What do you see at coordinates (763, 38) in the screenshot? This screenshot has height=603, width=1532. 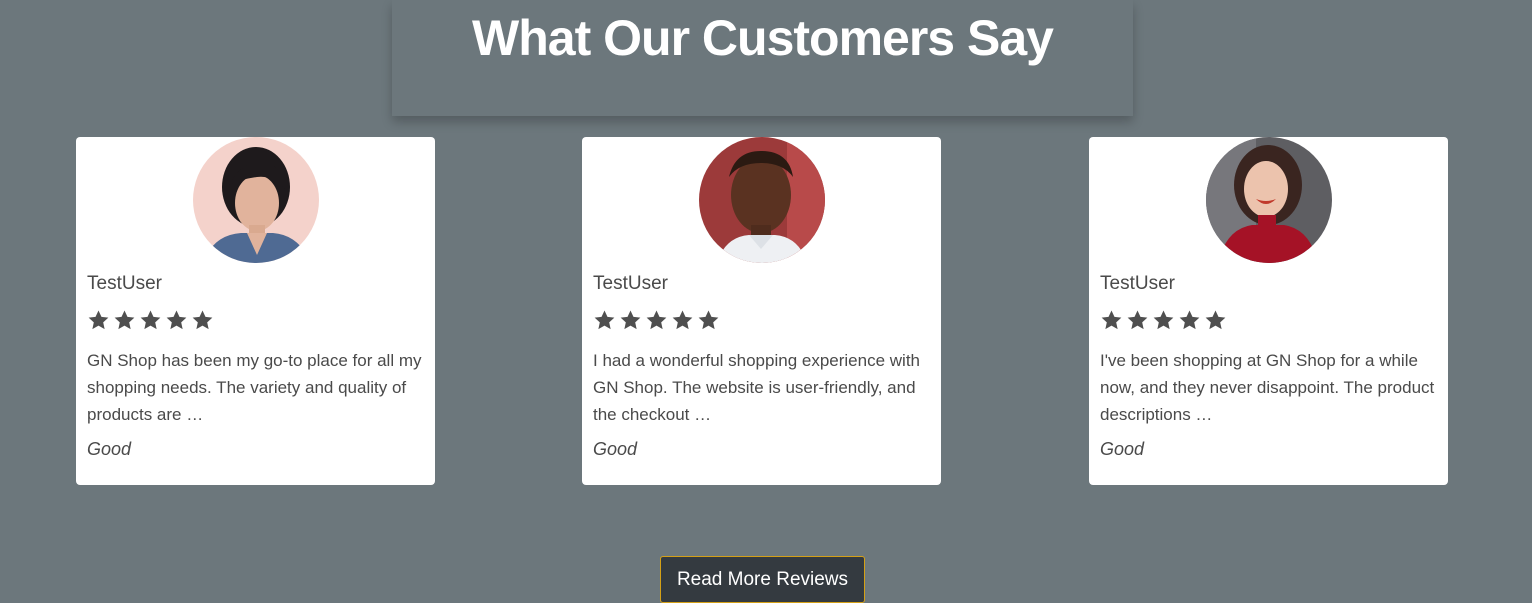 I see `section-title: What Our Customers Say` at bounding box center [763, 38].